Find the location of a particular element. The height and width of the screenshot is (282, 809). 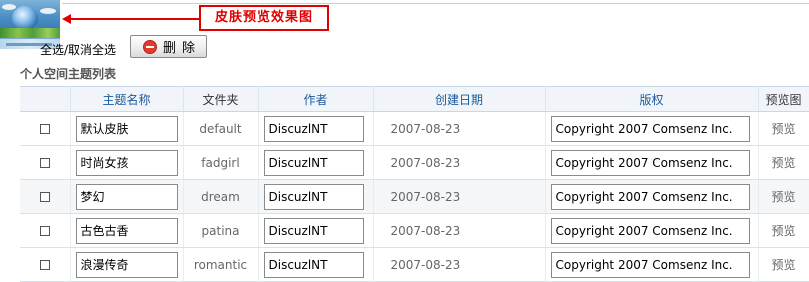

folder-cell: default is located at coordinates (221, 128).